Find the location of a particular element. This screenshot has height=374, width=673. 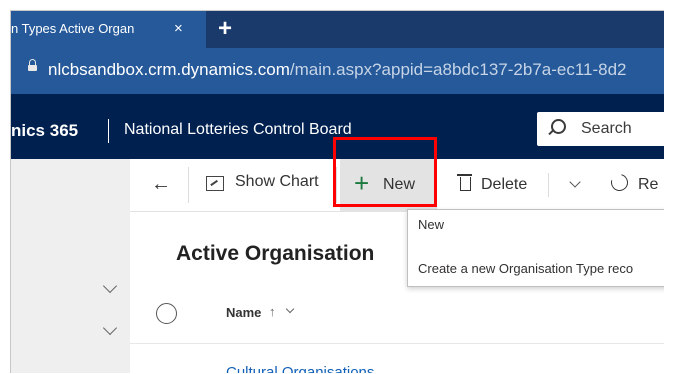

search-box: Search is located at coordinates (600, 129).